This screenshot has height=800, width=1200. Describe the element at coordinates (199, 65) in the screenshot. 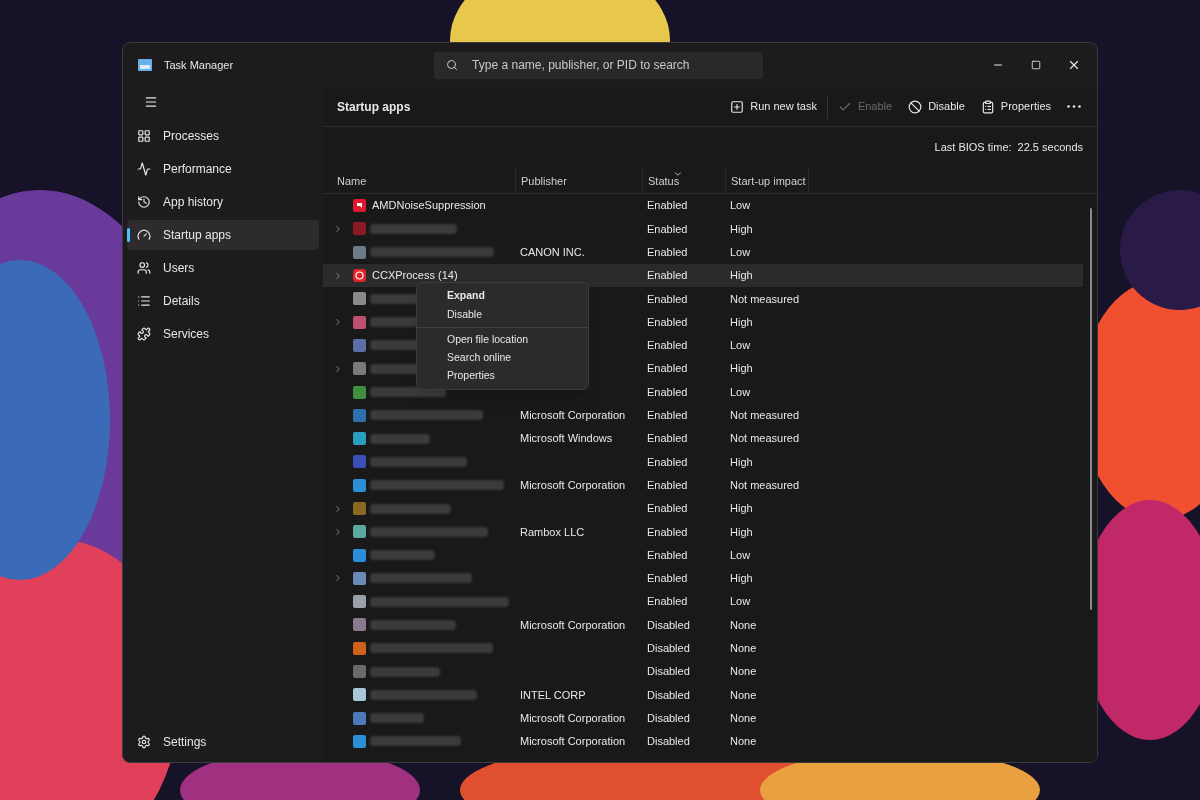

I see `window-title: Task Manager` at that location.